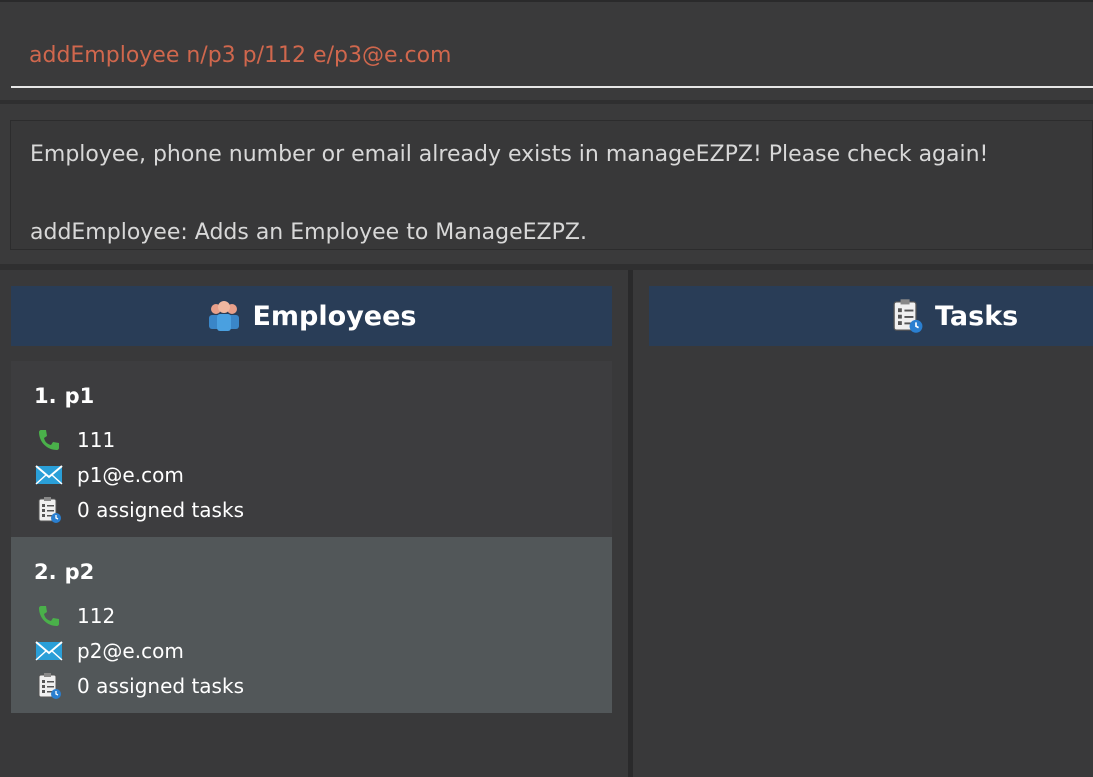 The image size is (1093, 777). What do you see at coordinates (130, 474) in the screenshot?
I see `employee-email: p1@e.com` at bounding box center [130, 474].